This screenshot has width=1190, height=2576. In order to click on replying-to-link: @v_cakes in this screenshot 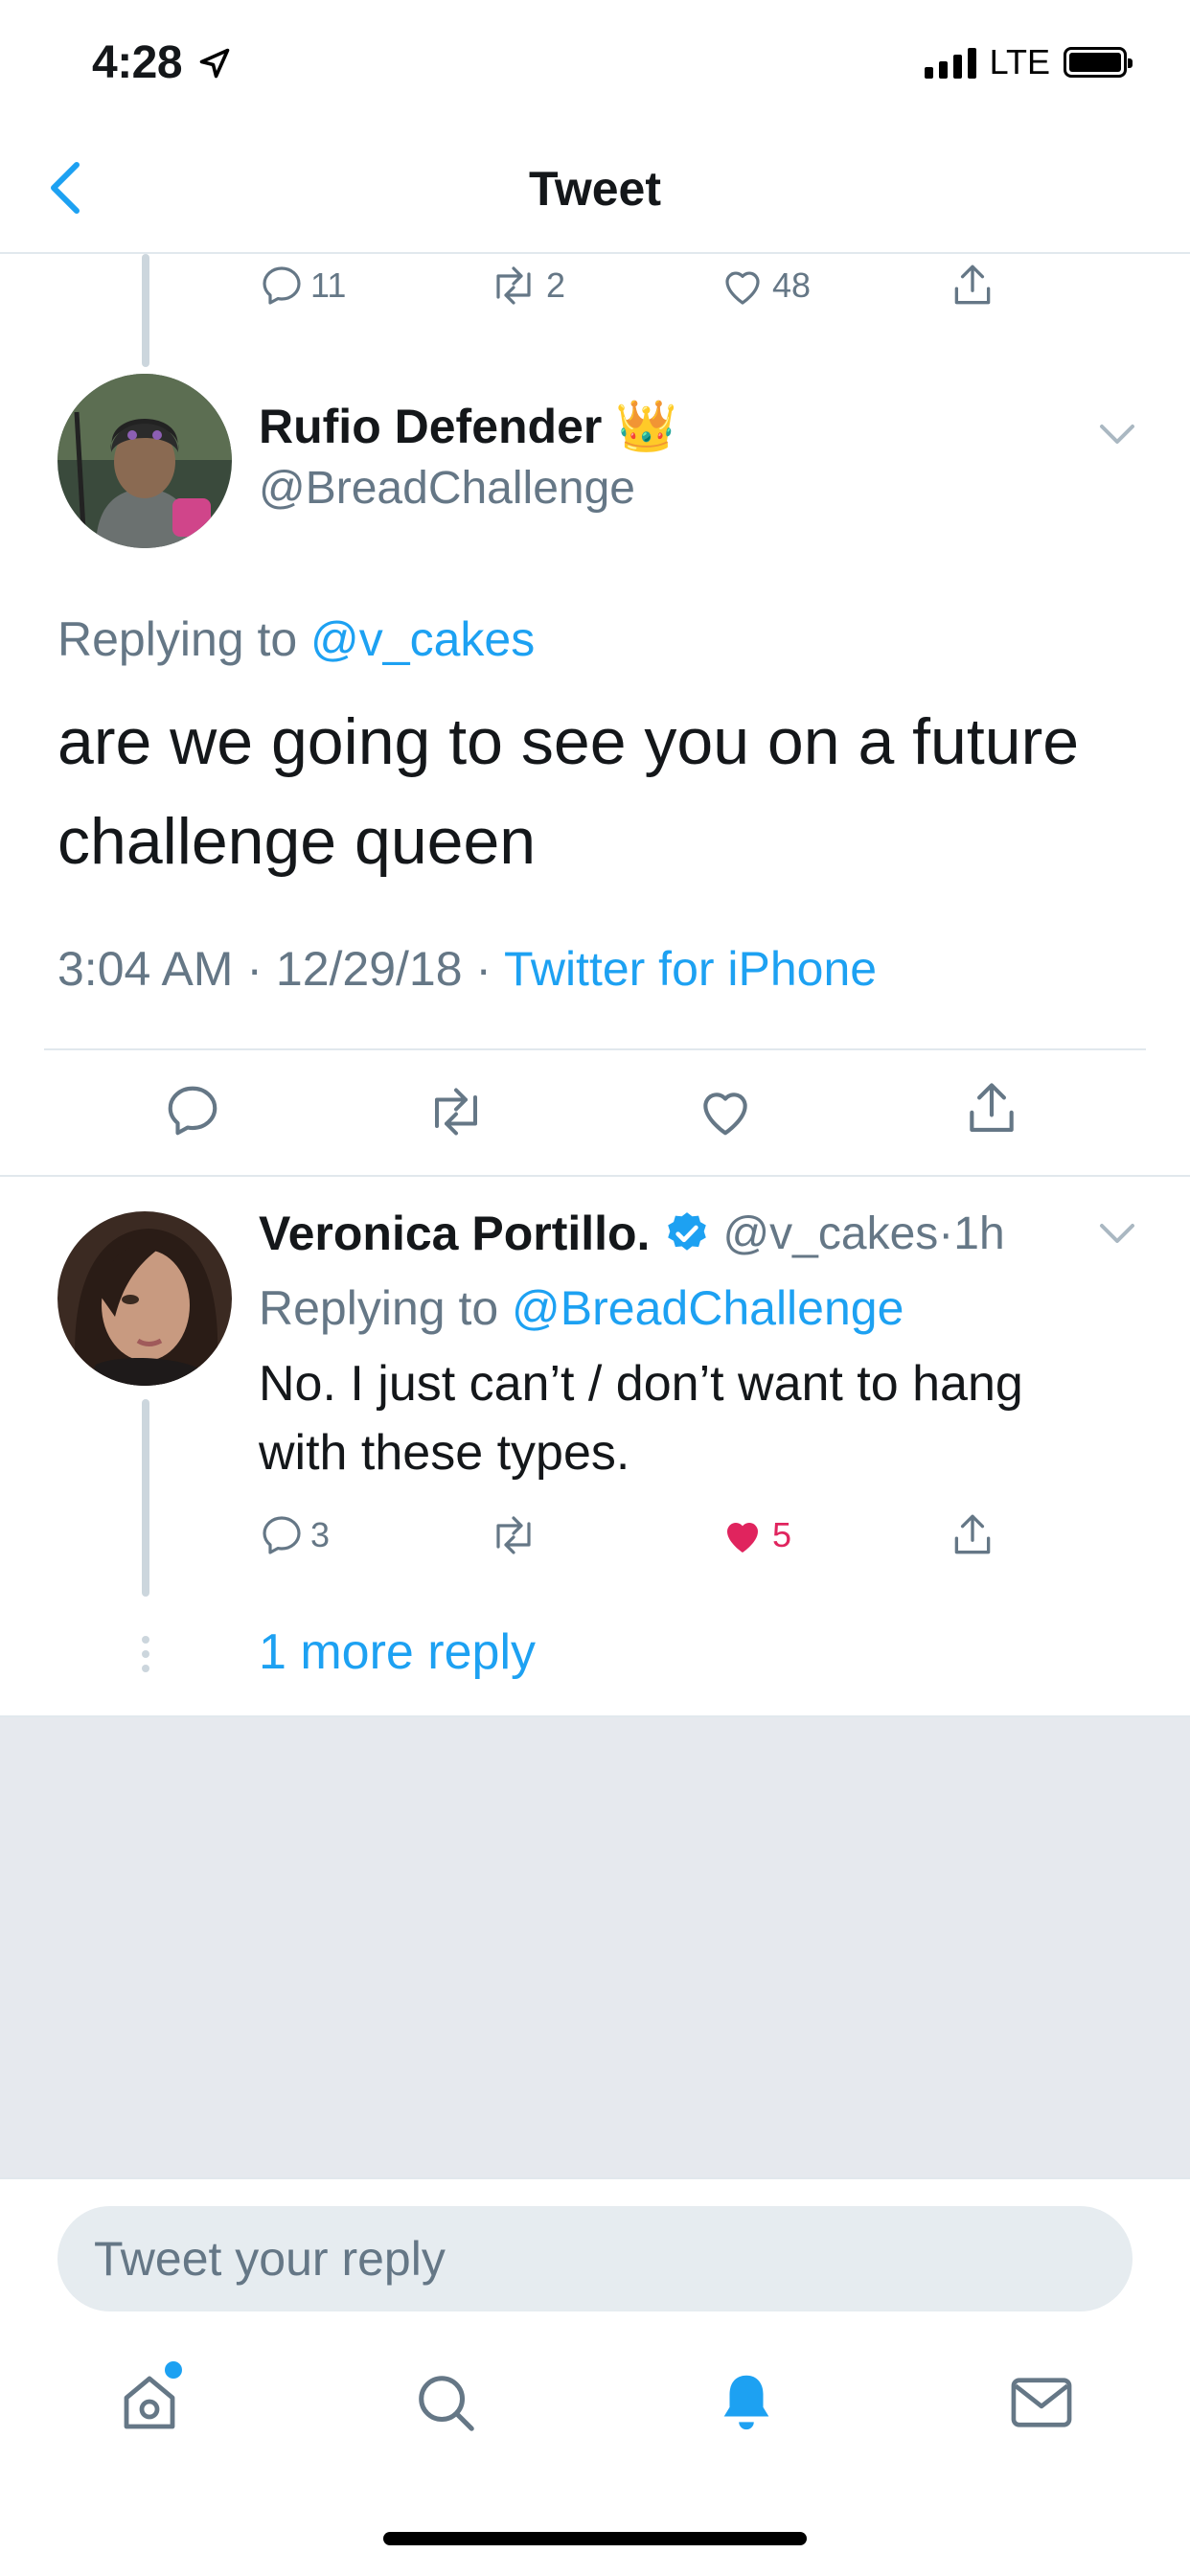, I will do `click(422, 639)`.